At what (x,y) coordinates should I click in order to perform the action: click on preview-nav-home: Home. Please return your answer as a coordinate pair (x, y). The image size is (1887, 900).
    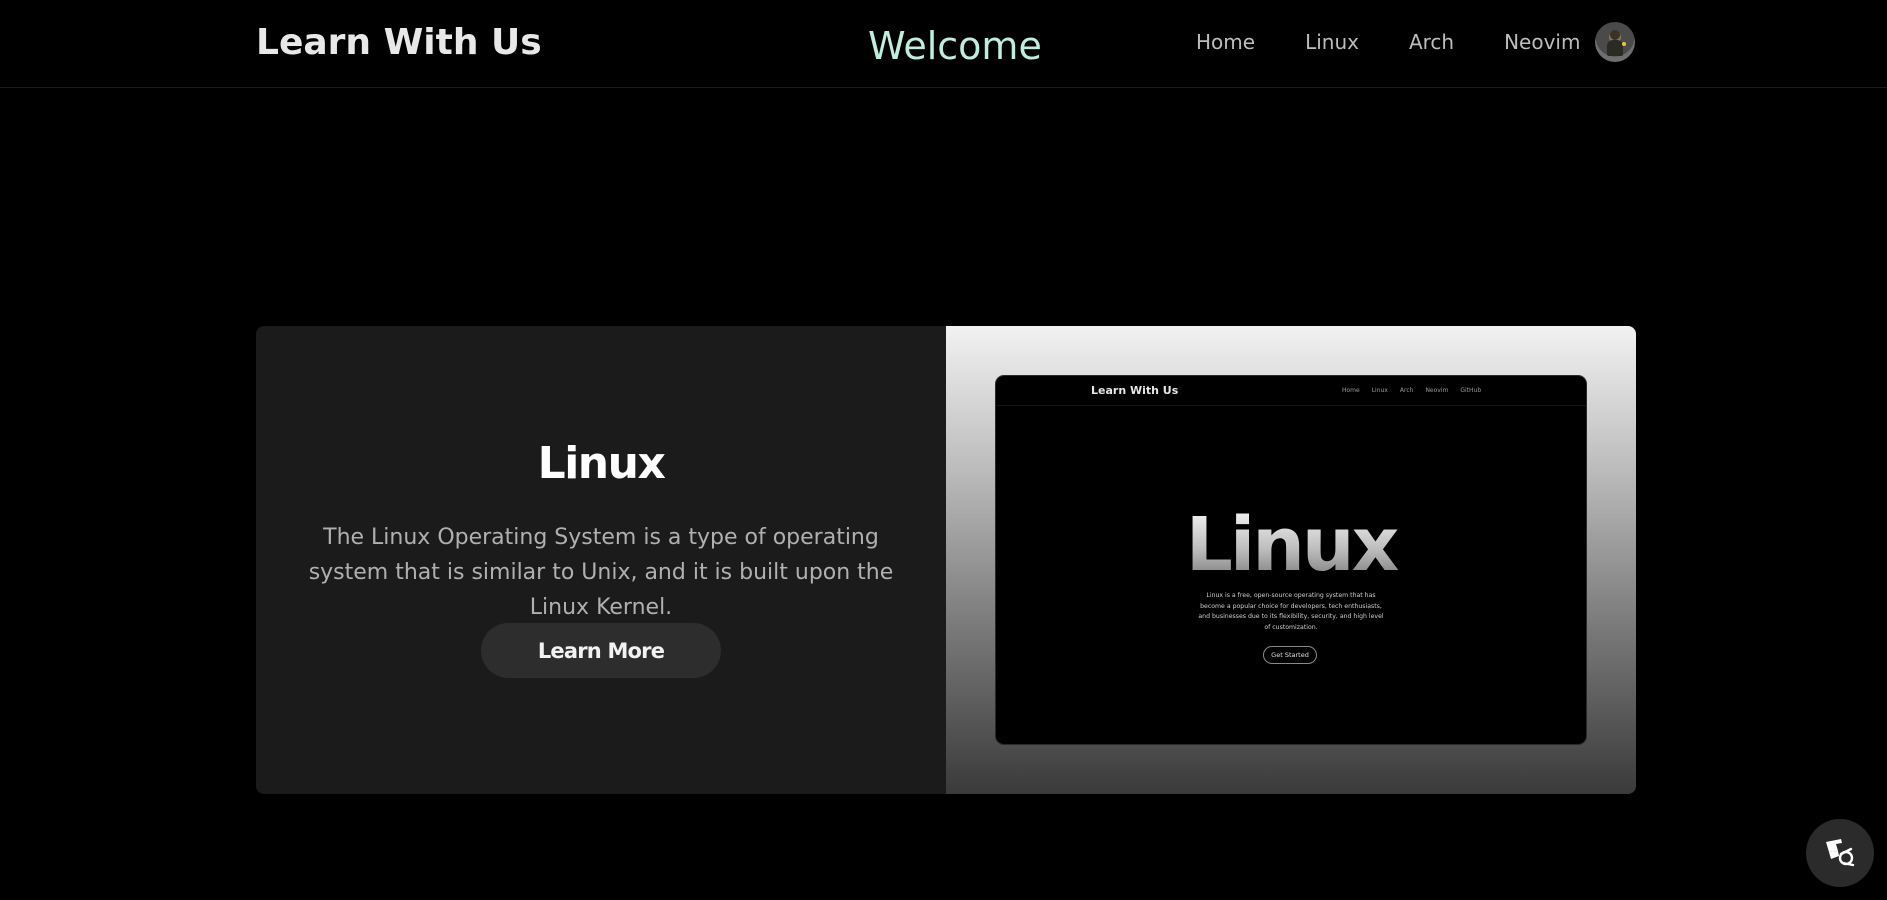
    Looking at the image, I should click on (1351, 390).